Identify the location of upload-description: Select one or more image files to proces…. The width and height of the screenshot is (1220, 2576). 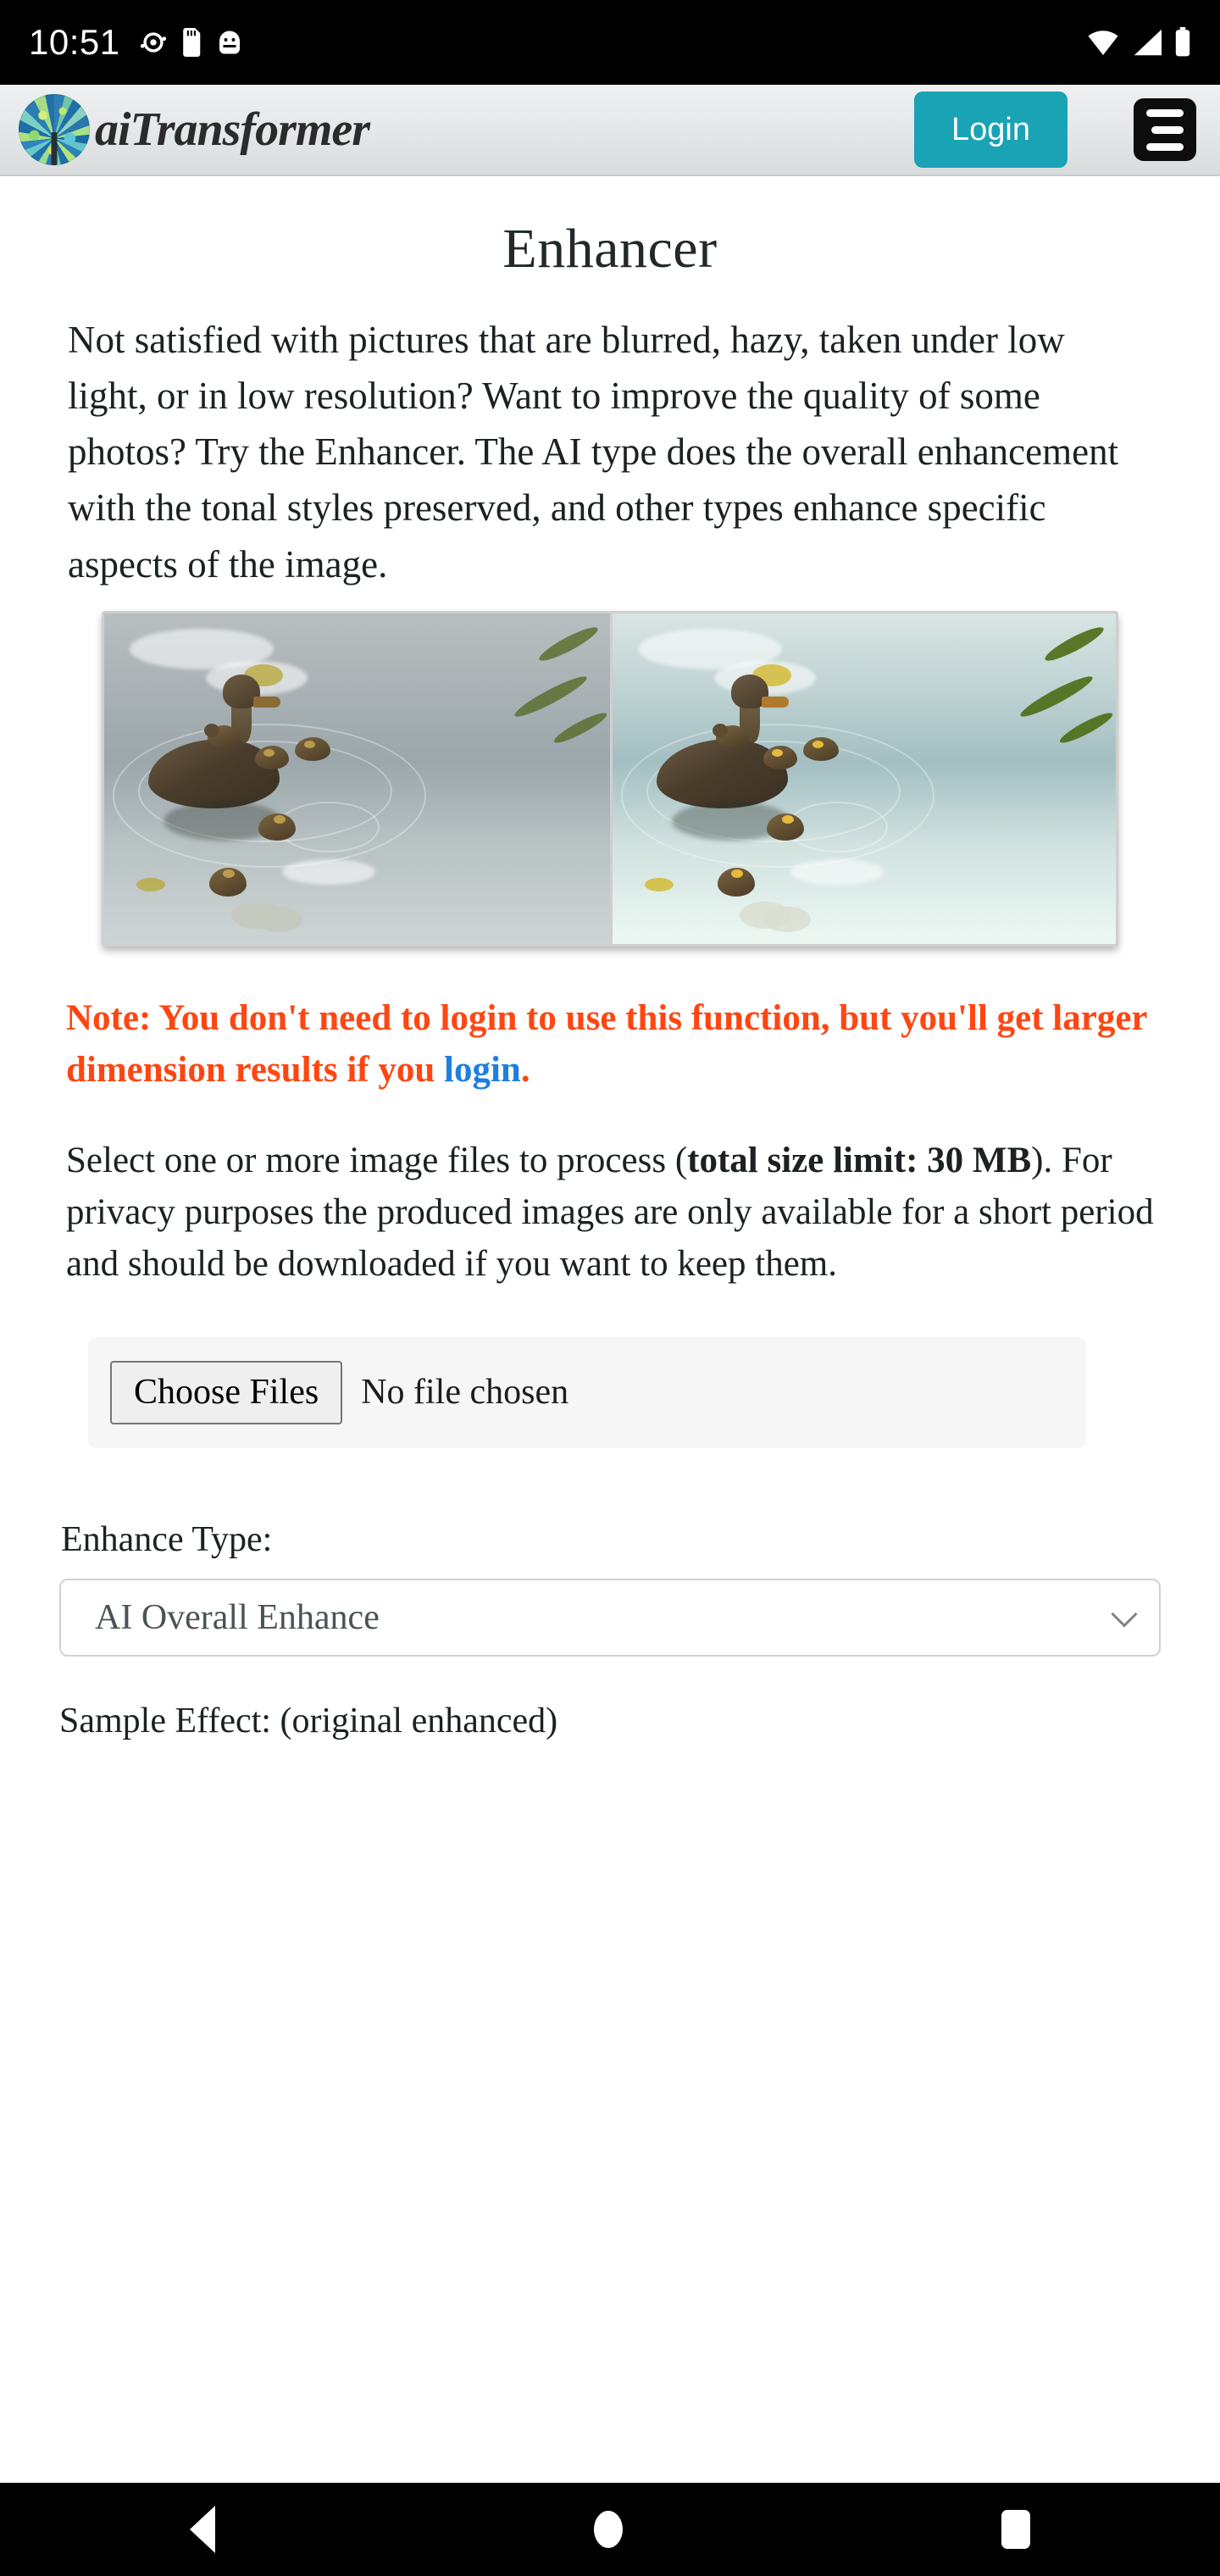
(610, 1212).